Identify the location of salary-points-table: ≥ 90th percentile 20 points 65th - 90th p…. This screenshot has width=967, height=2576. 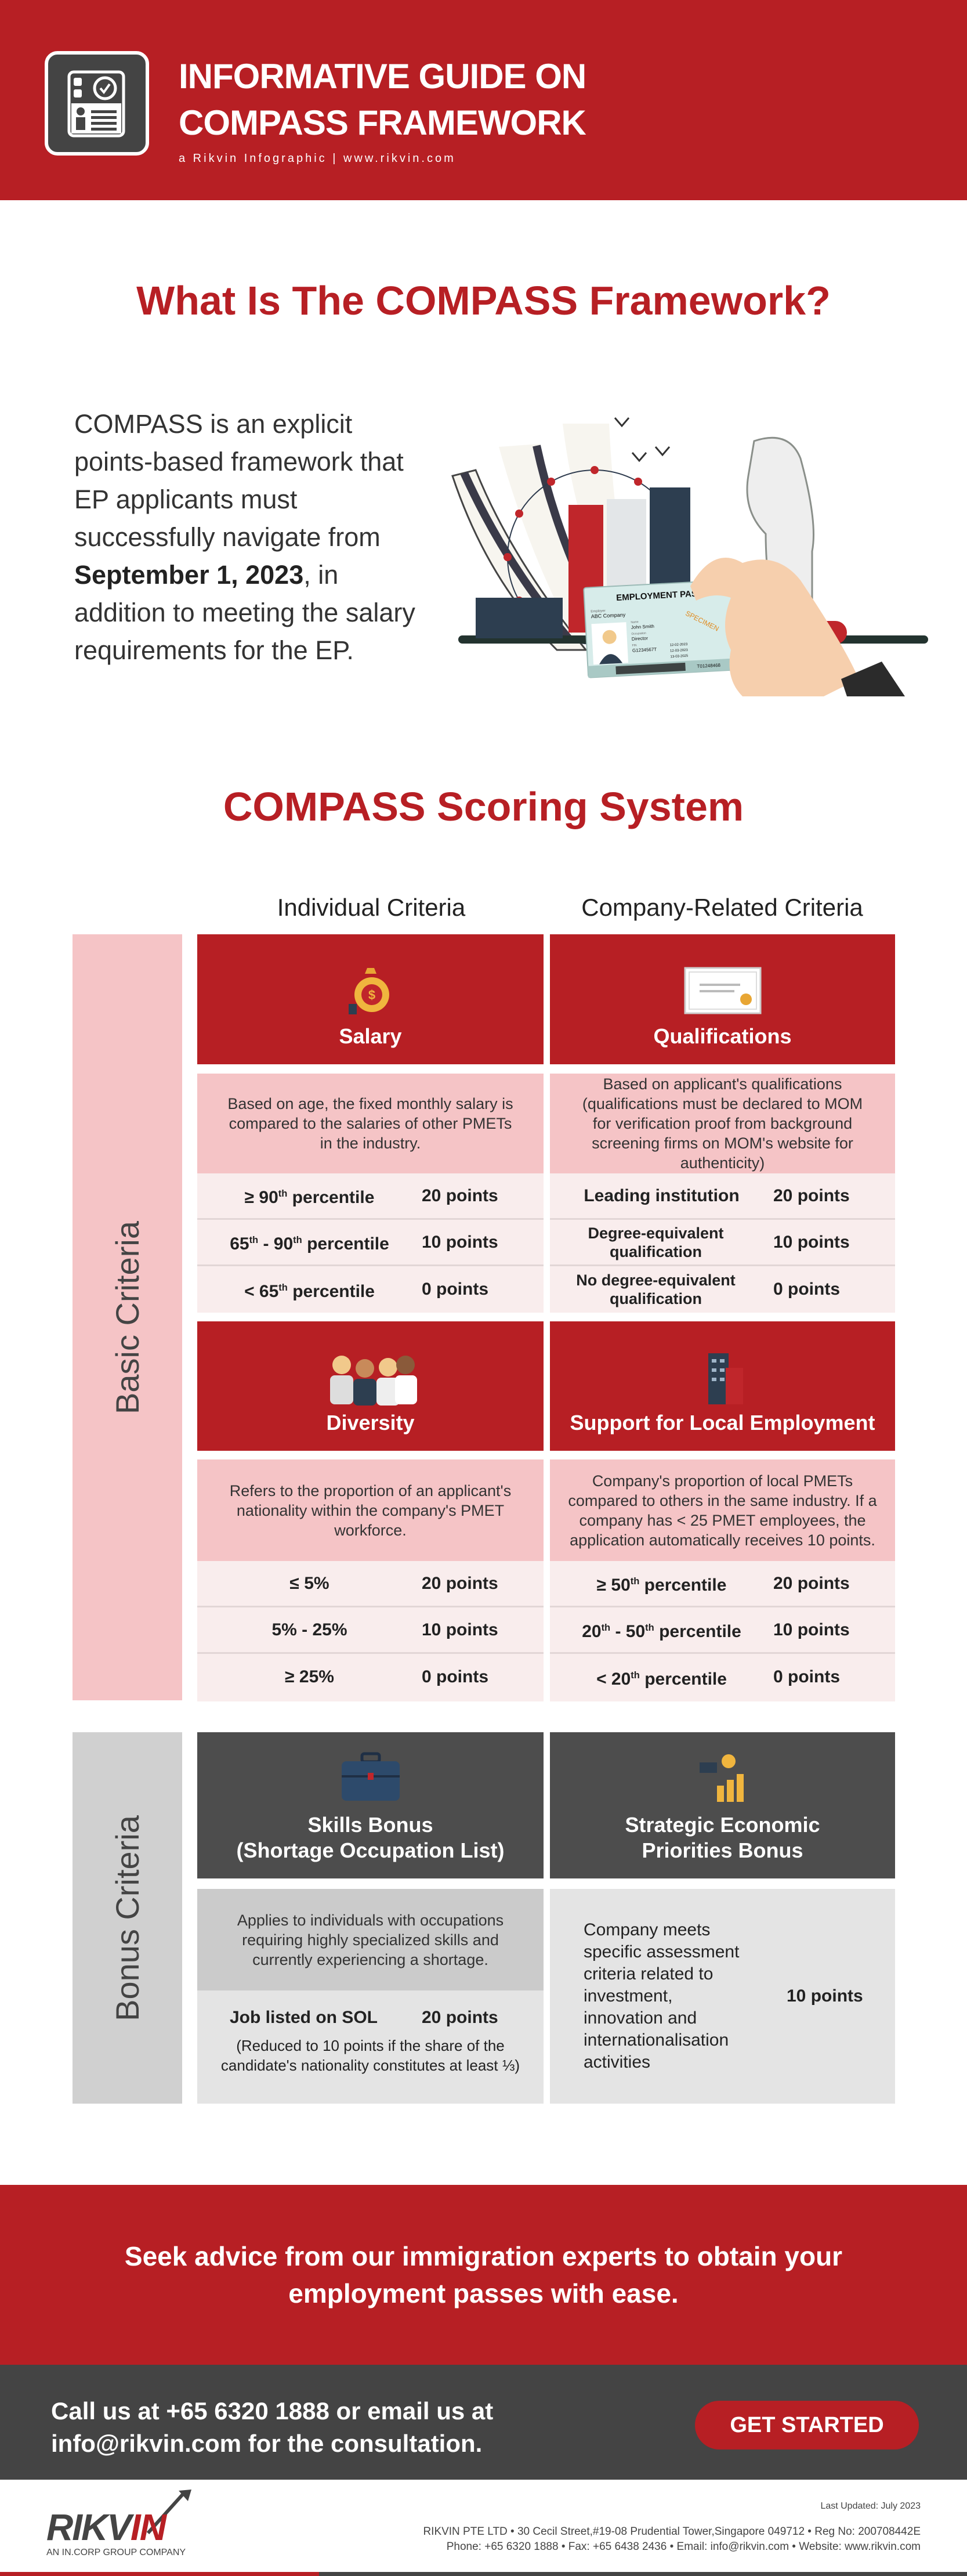
(370, 1243).